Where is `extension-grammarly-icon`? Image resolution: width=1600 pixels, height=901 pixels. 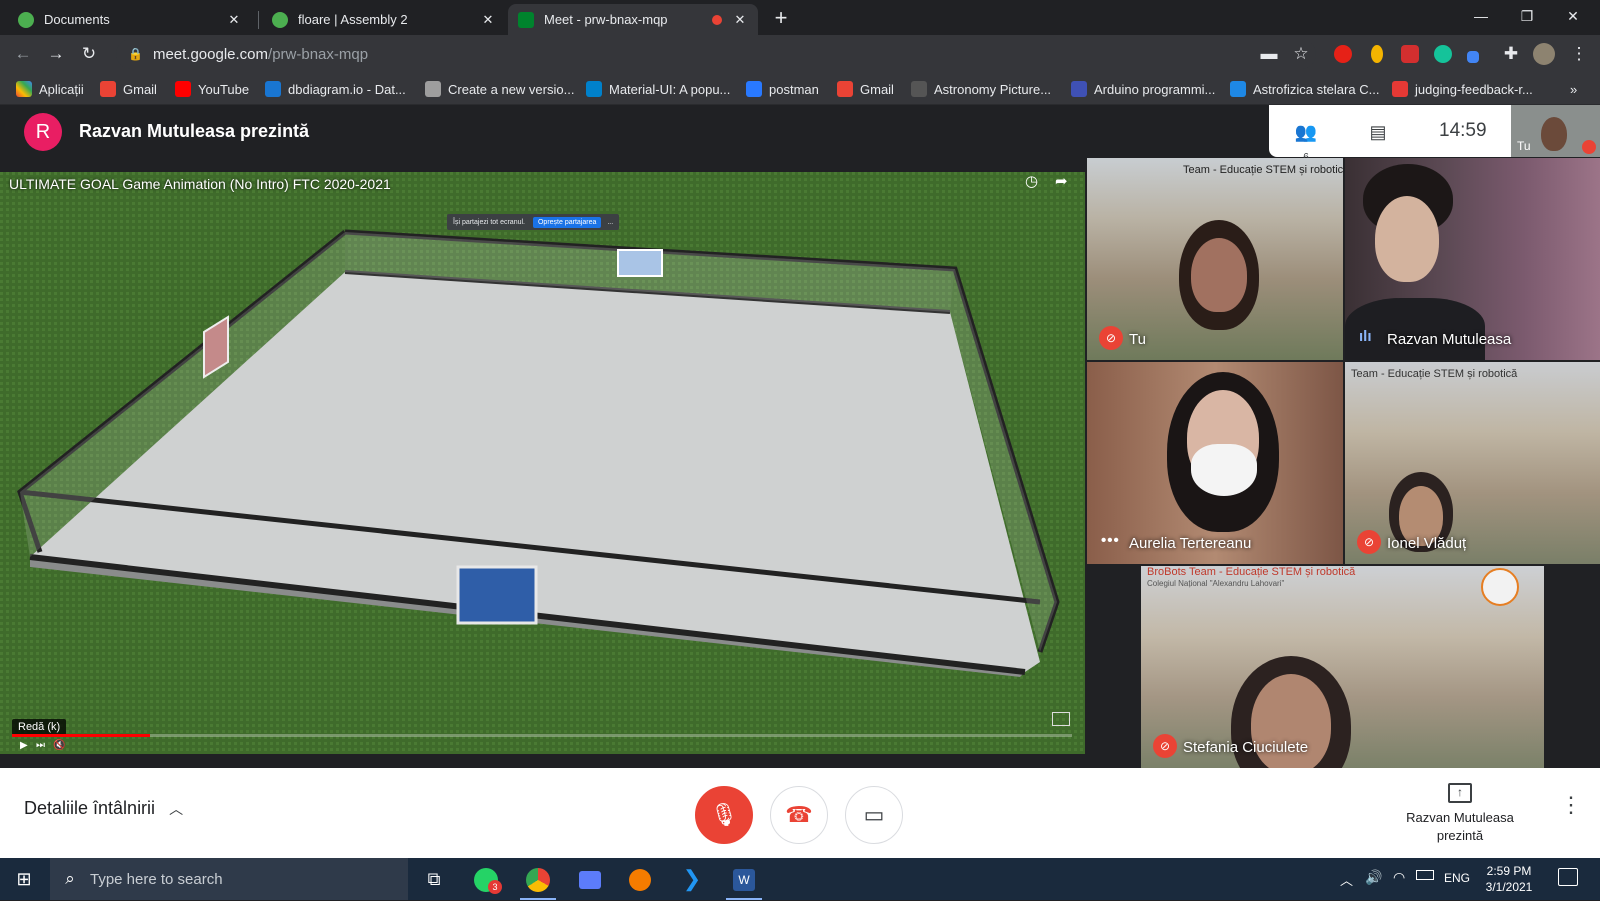
extension-grammarly-icon is located at coordinates (1443, 54).